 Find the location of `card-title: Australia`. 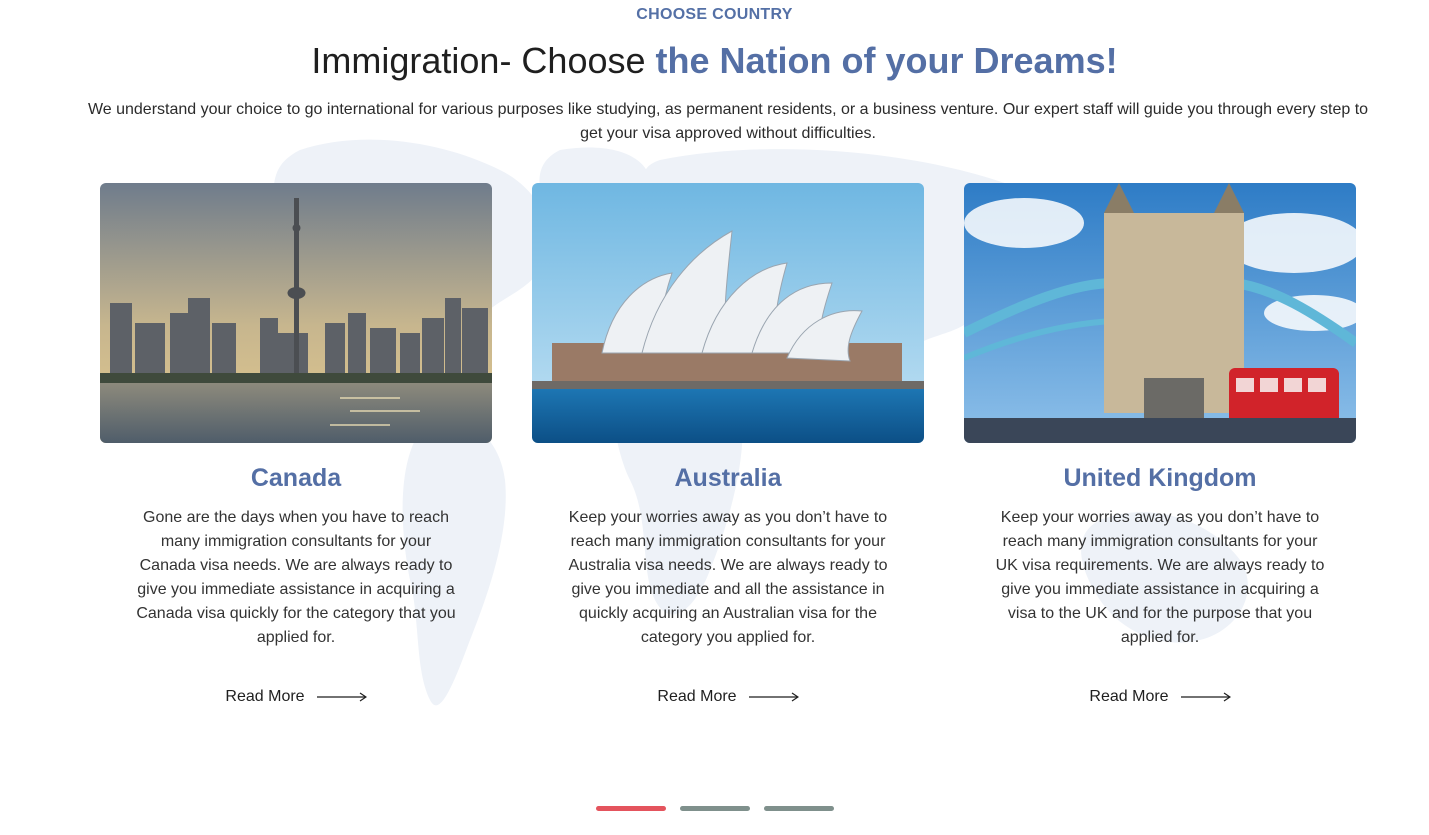

card-title: Australia is located at coordinates (728, 478).